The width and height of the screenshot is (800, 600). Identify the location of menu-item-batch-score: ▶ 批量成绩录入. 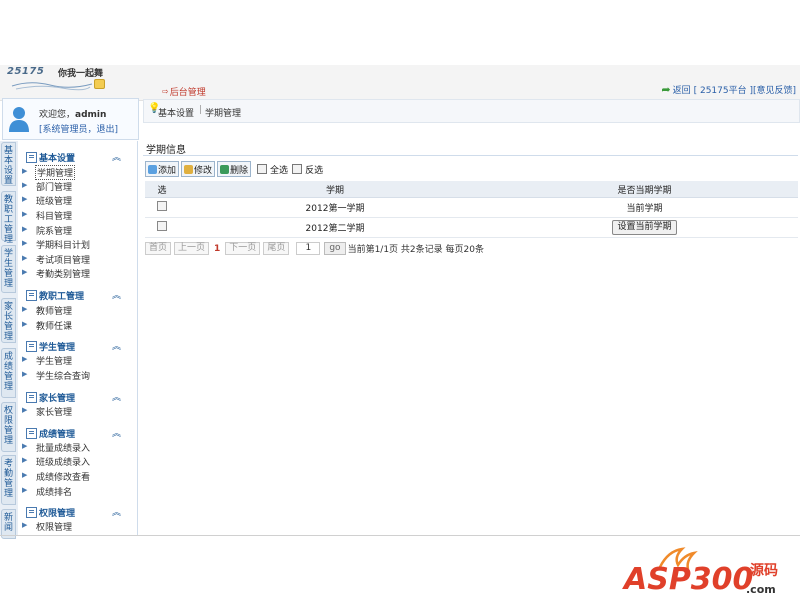
(77, 447).